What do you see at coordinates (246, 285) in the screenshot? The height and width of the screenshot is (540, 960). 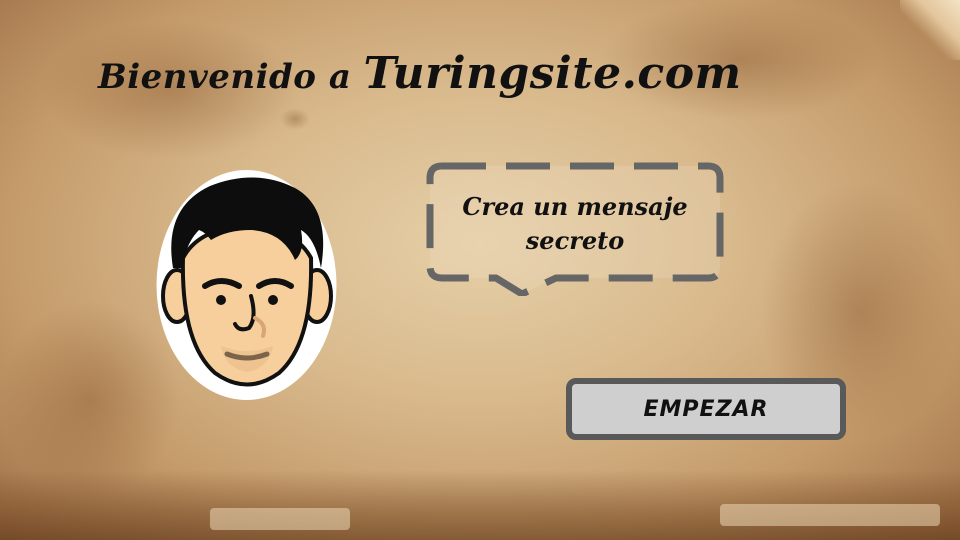 I see `avatar-face-icon` at bounding box center [246, 285].